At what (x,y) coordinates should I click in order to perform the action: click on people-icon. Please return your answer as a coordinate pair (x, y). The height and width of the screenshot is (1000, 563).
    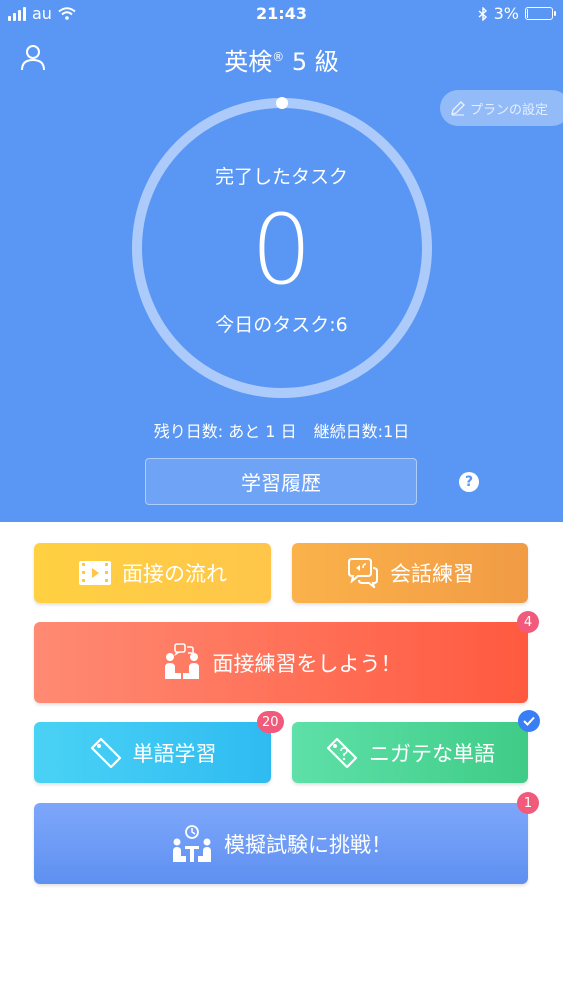
    Looking at the image, I should click on (181, 660).